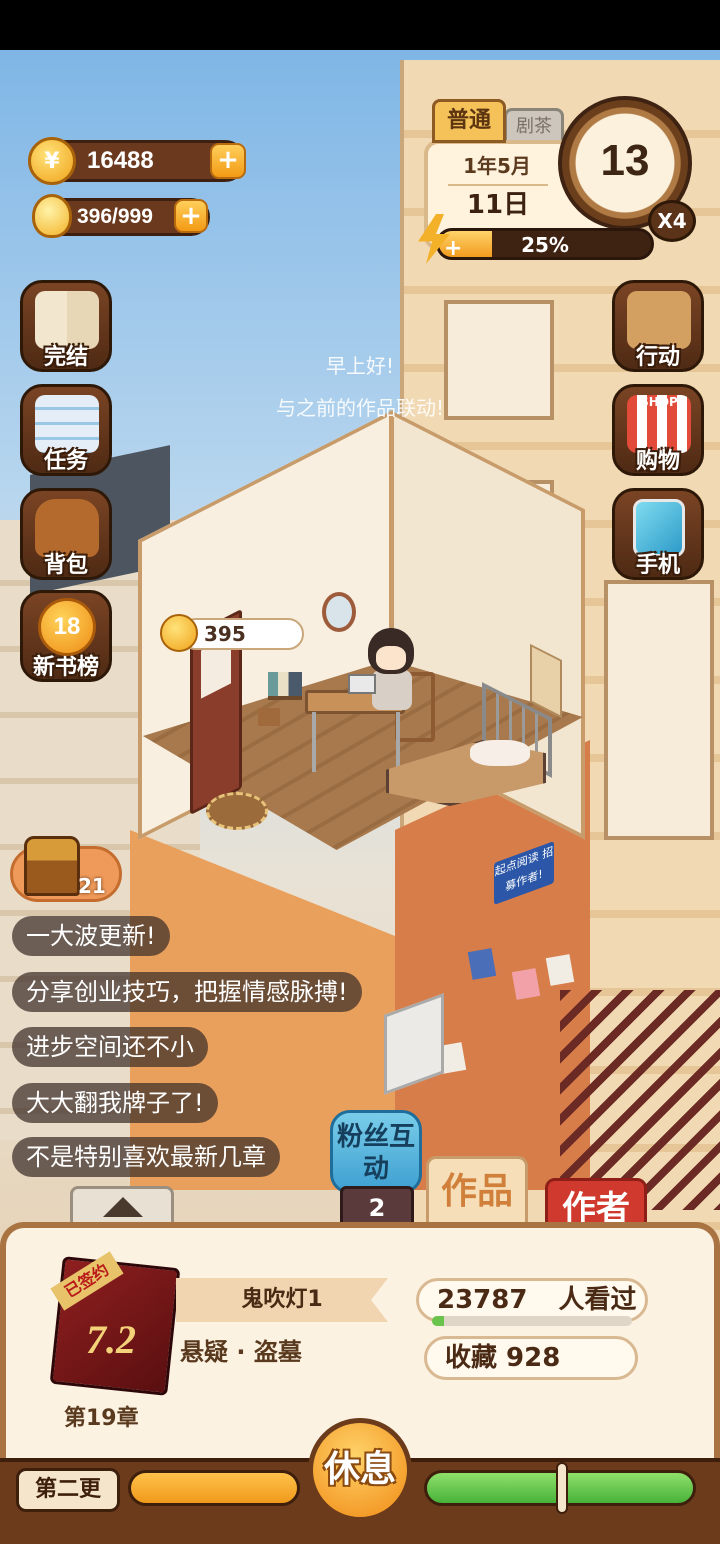  Describe the element at coordinates (532, 1321) in the screenshot. I see `views-progress-bar` at that location.